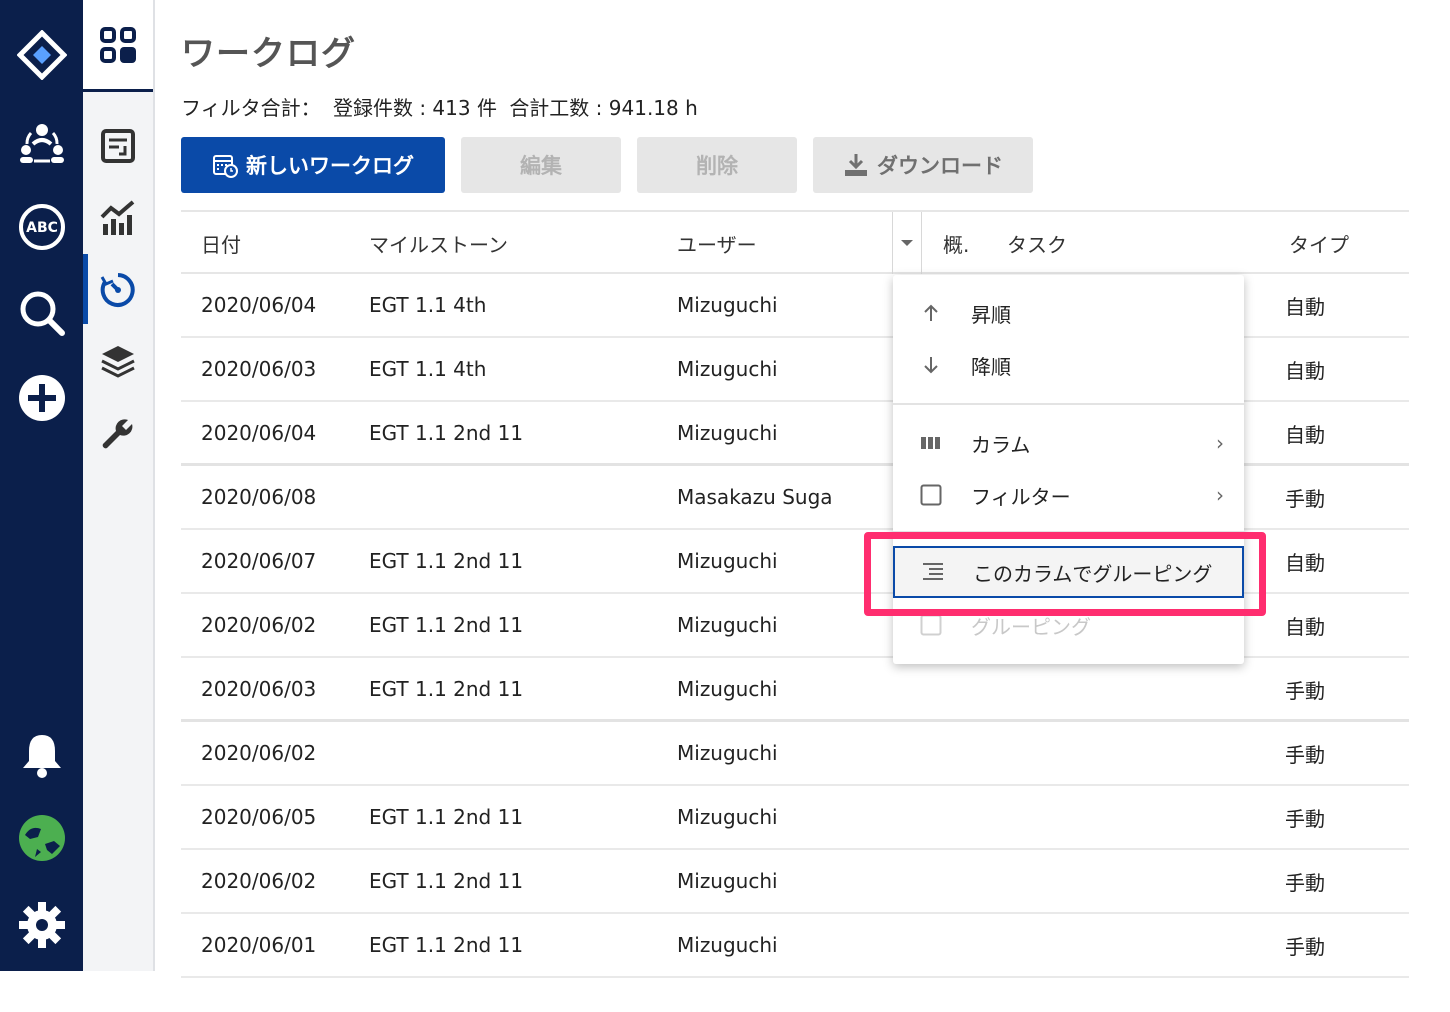 This screenshot has height=1012, width=1450. I want to click on header-date: 日付, so click(221, 243).